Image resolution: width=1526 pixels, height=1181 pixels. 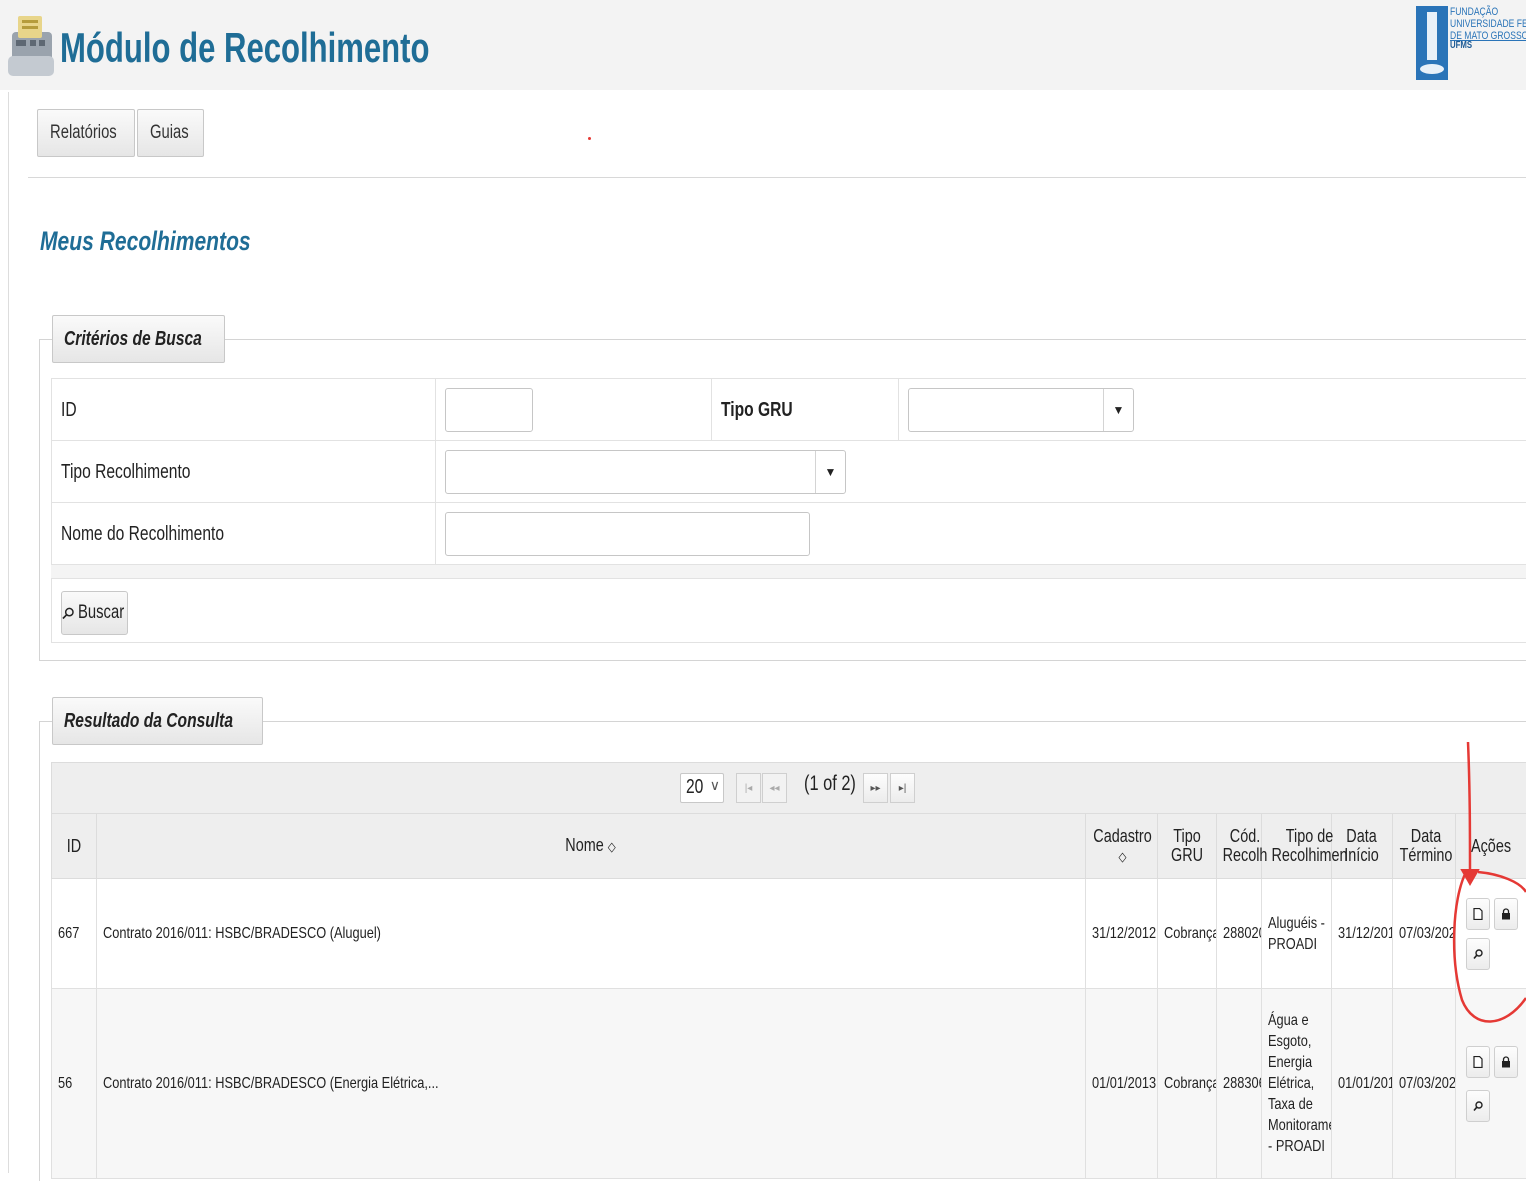 I want to click on last-page-button: ▸|, so click(x=902, y=788).